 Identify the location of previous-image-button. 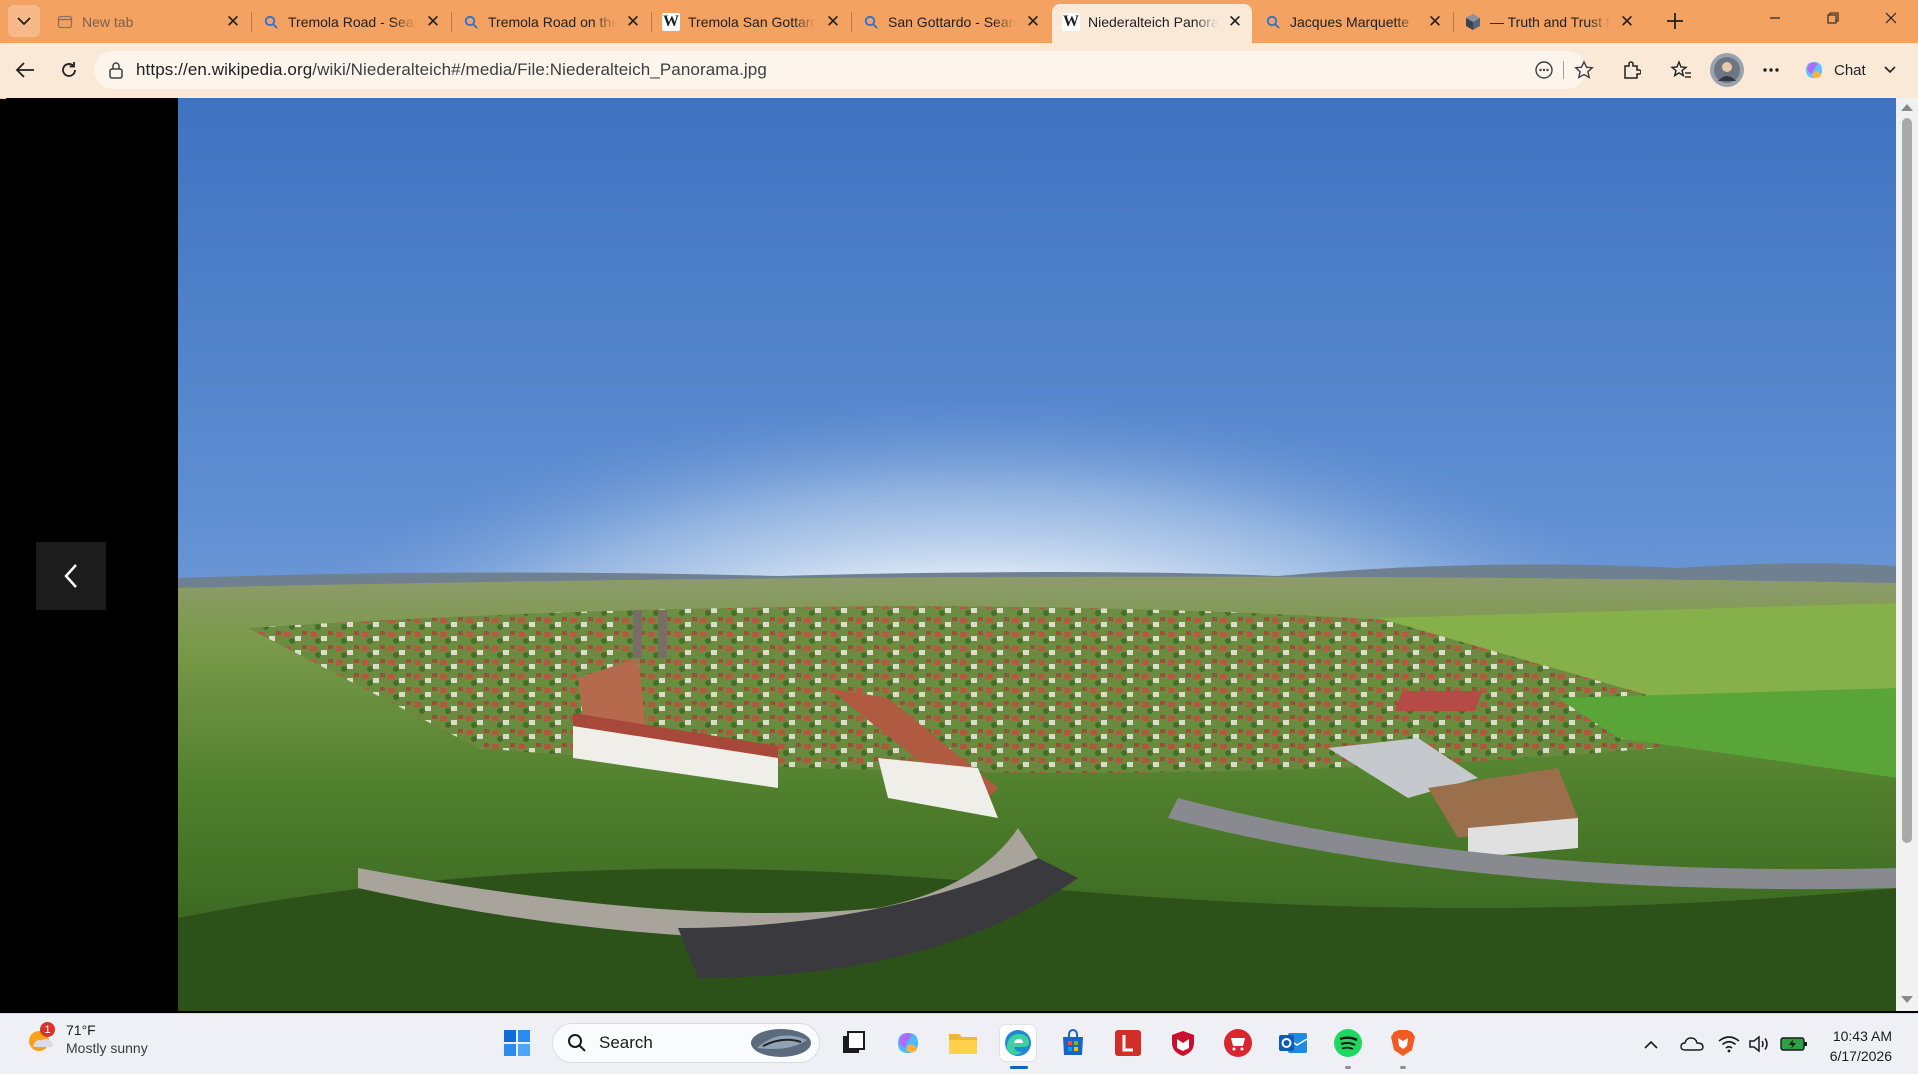
(71, 576).